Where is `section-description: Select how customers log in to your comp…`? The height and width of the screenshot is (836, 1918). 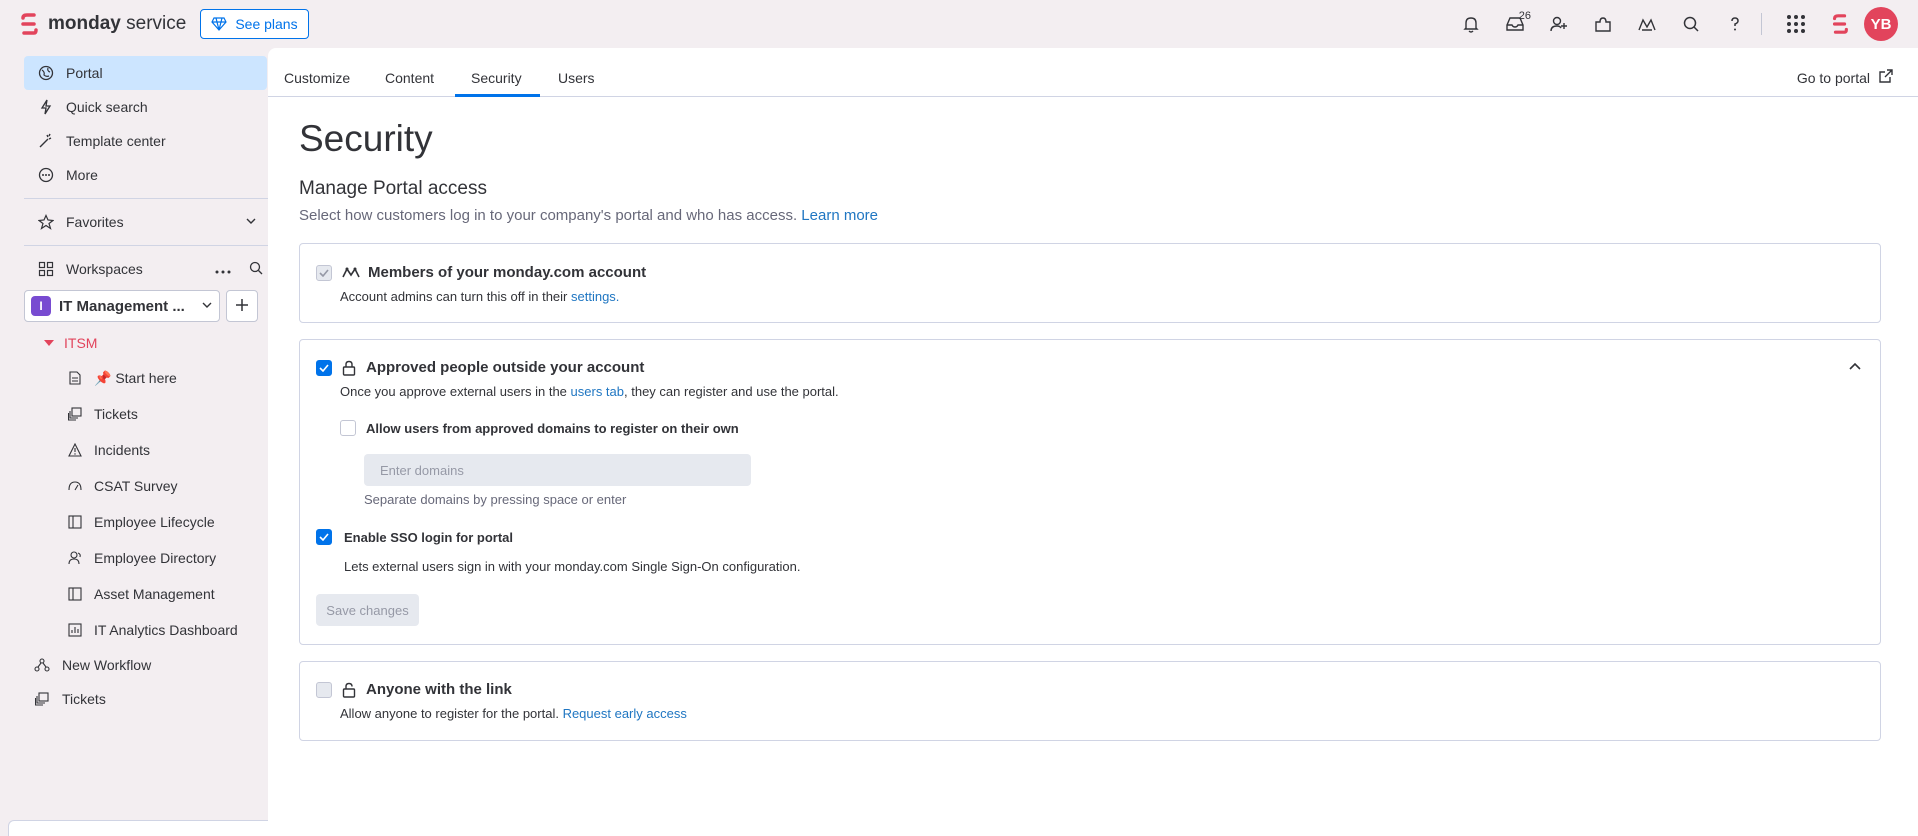
section-description: Select how customers log in to your comp… is located at coordinates (589, 215).